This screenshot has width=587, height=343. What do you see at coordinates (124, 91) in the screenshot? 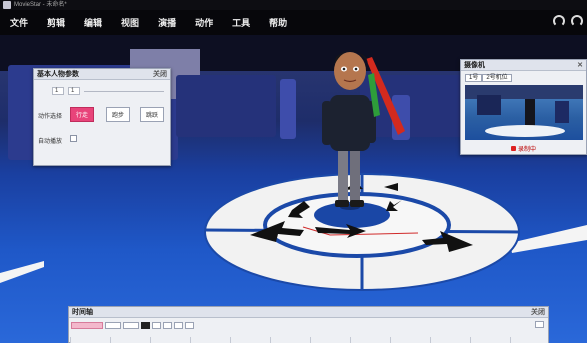
I see `param-slider-track` at bounding box center [124, 91].